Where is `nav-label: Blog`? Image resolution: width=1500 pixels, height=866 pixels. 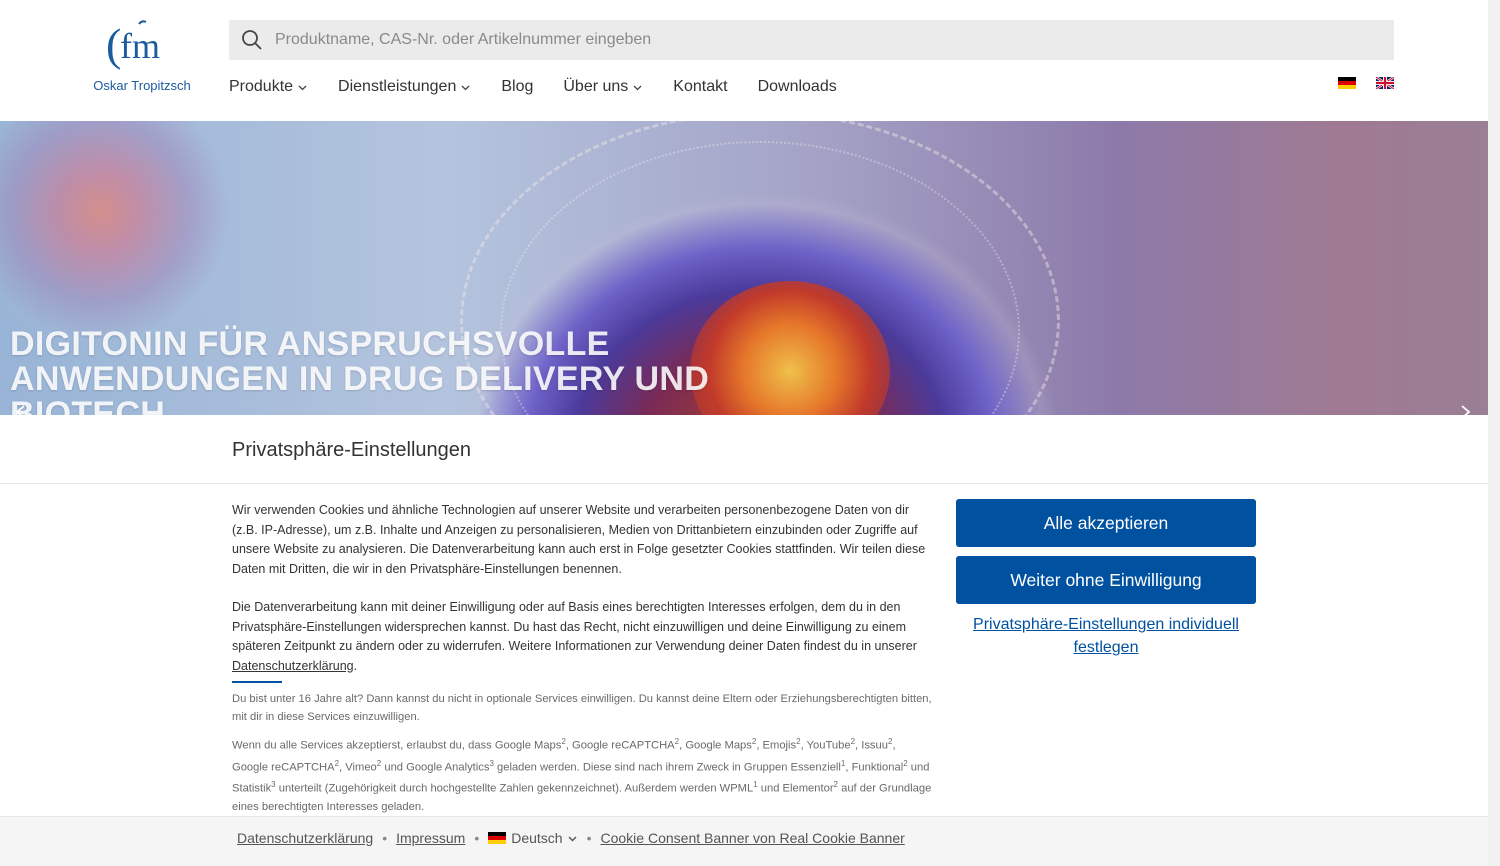
nav-label: Blog is located at coordinates (517, 86).